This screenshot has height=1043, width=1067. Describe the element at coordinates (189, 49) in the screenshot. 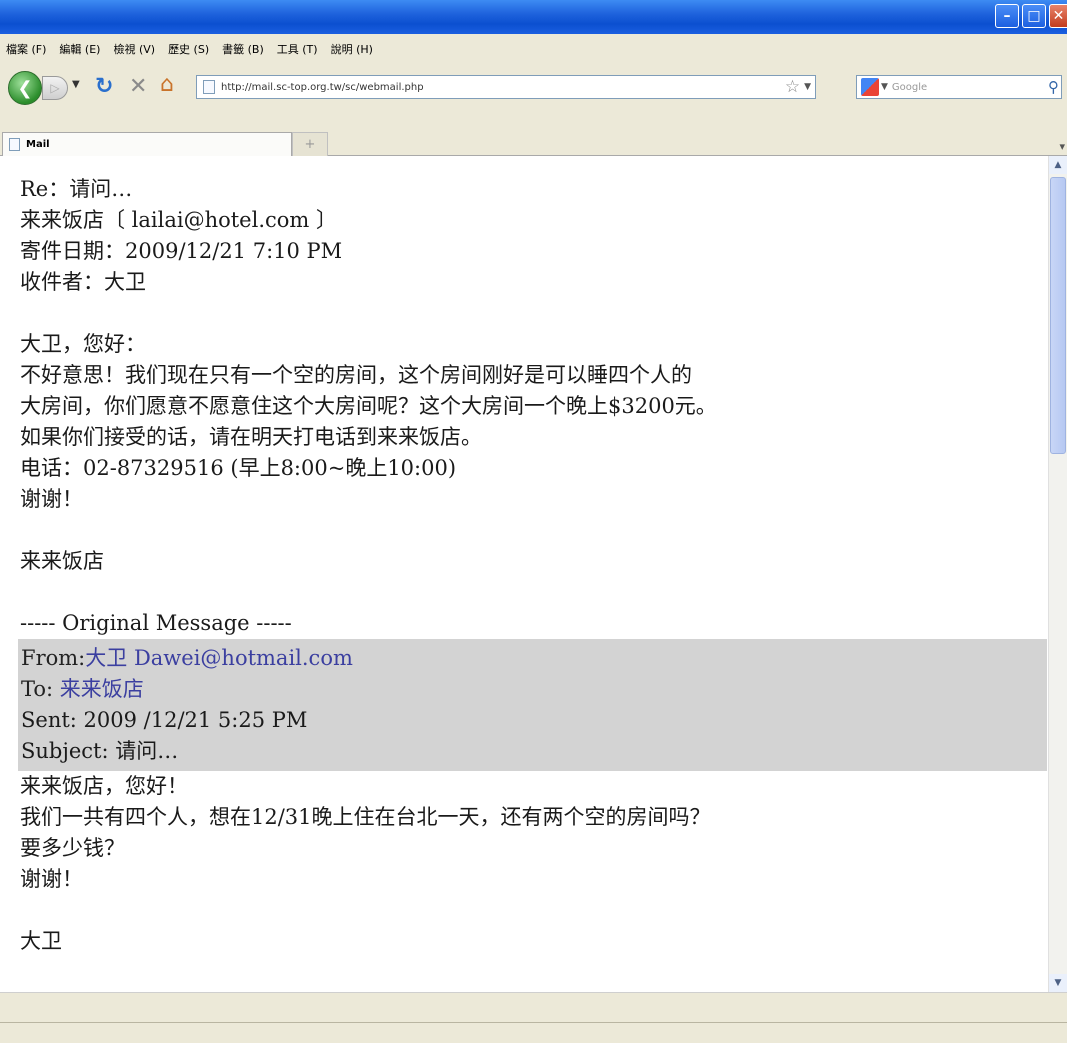

I see `menu-history: 歷史 (S)` at that location.